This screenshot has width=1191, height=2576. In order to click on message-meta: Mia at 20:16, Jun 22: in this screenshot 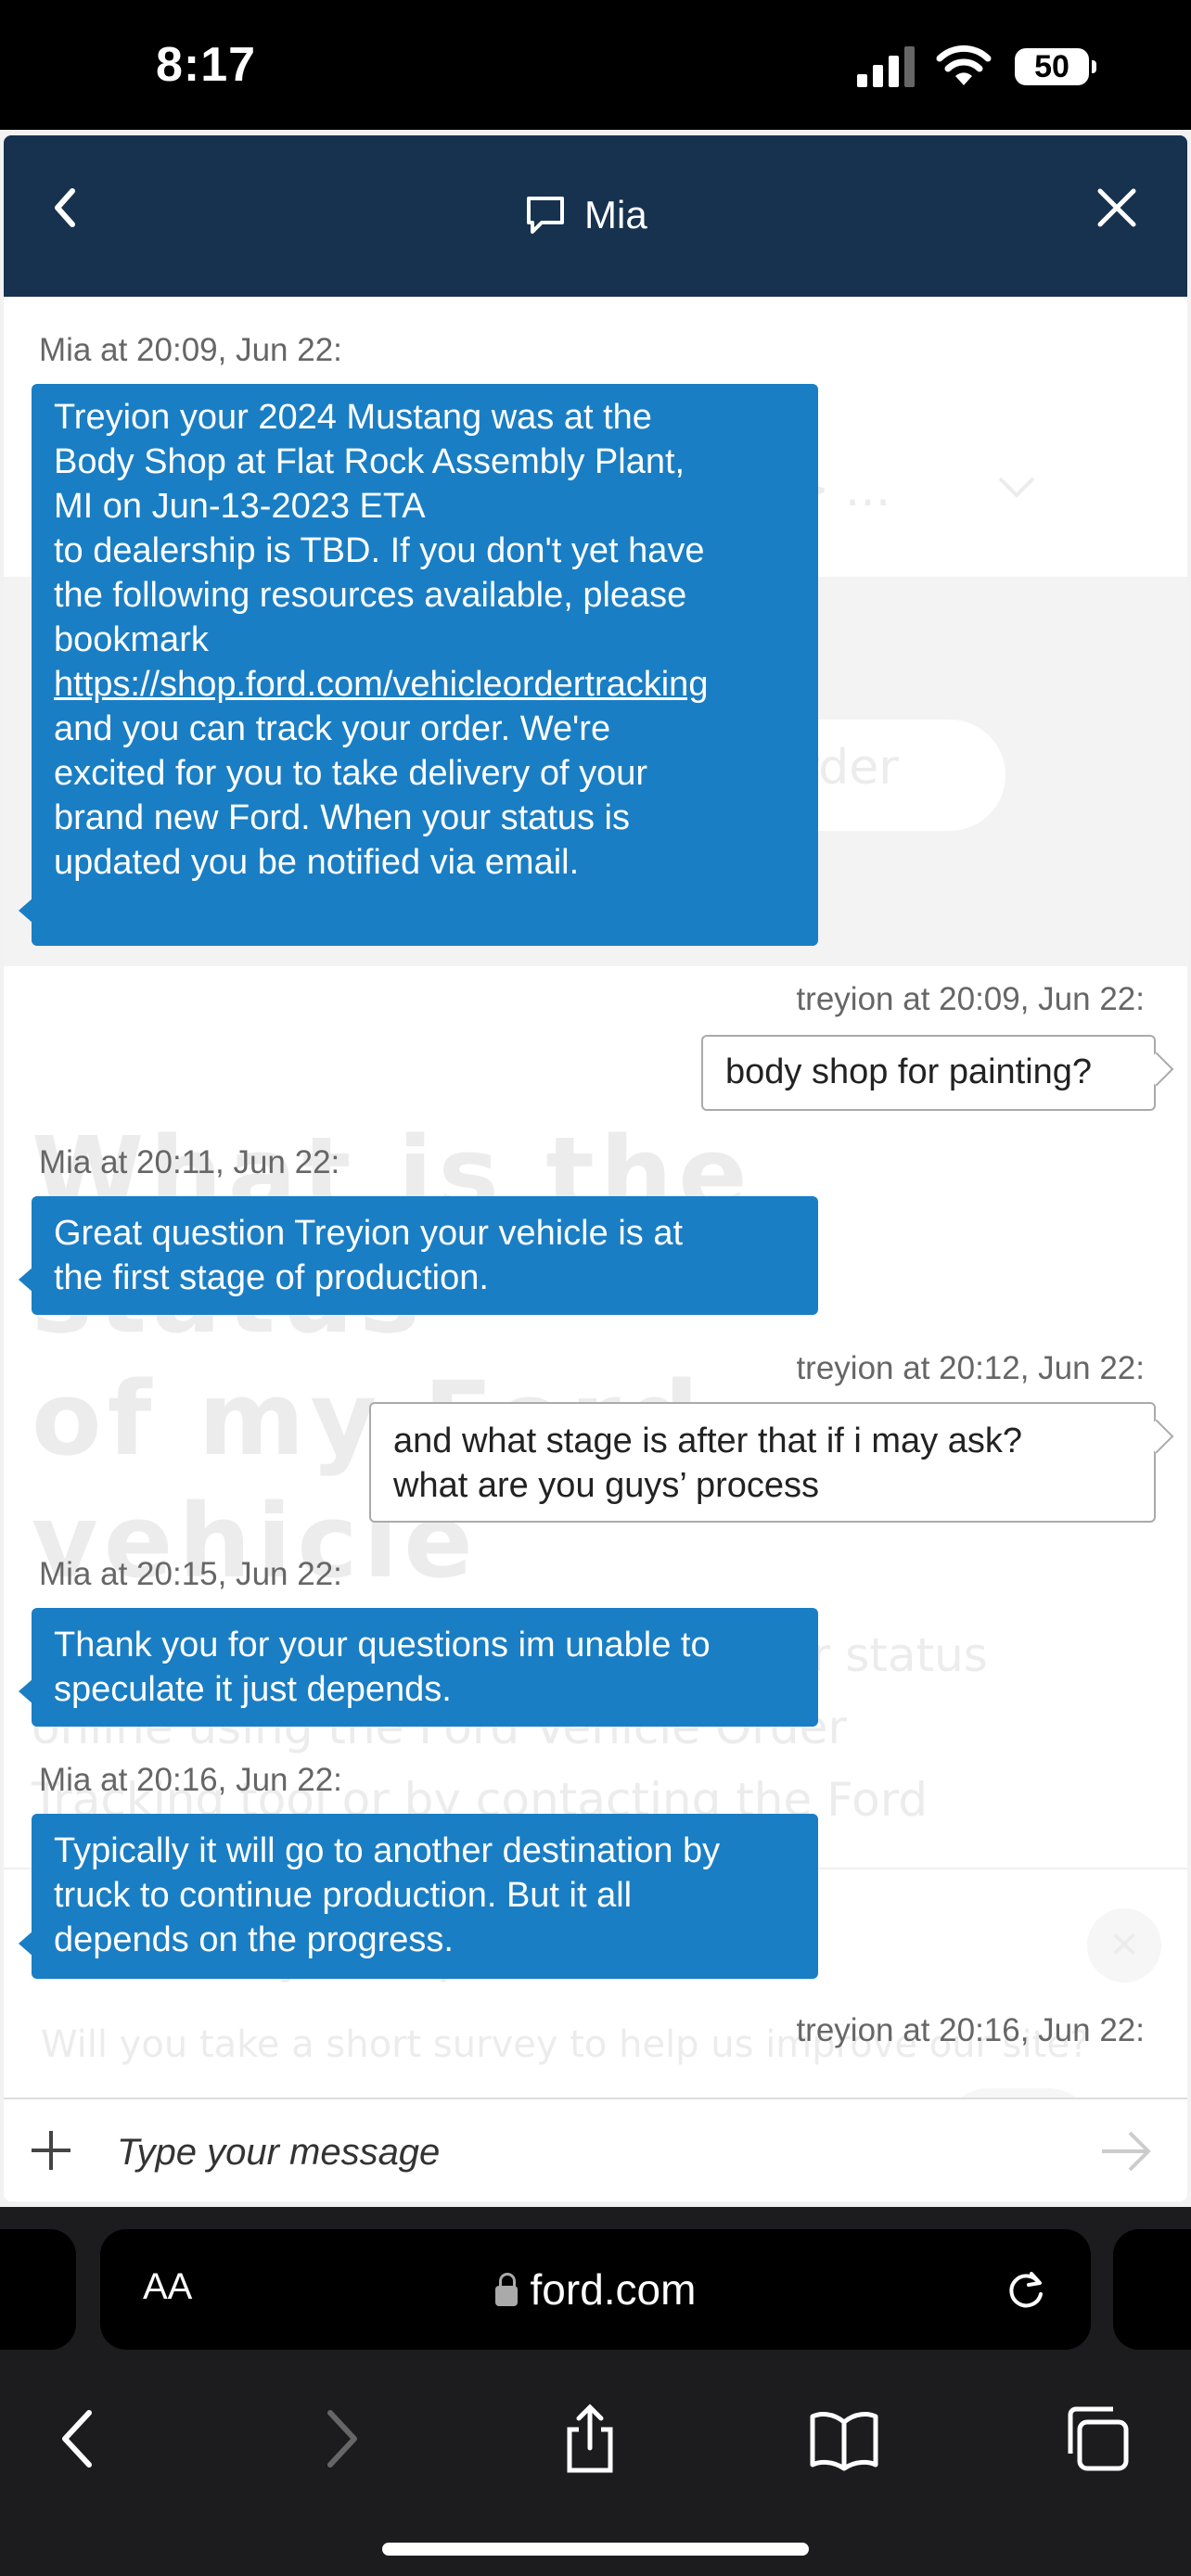, I will do `click(190, 1780)`.